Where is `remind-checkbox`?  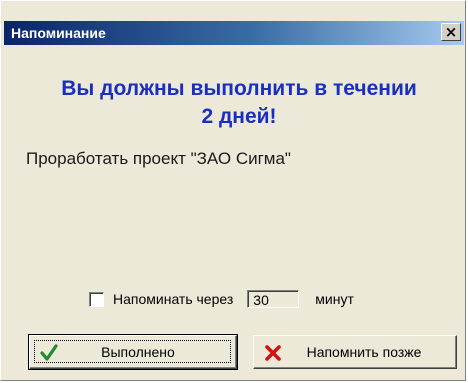 remind-checkbox is located at coordinates (96, 299).